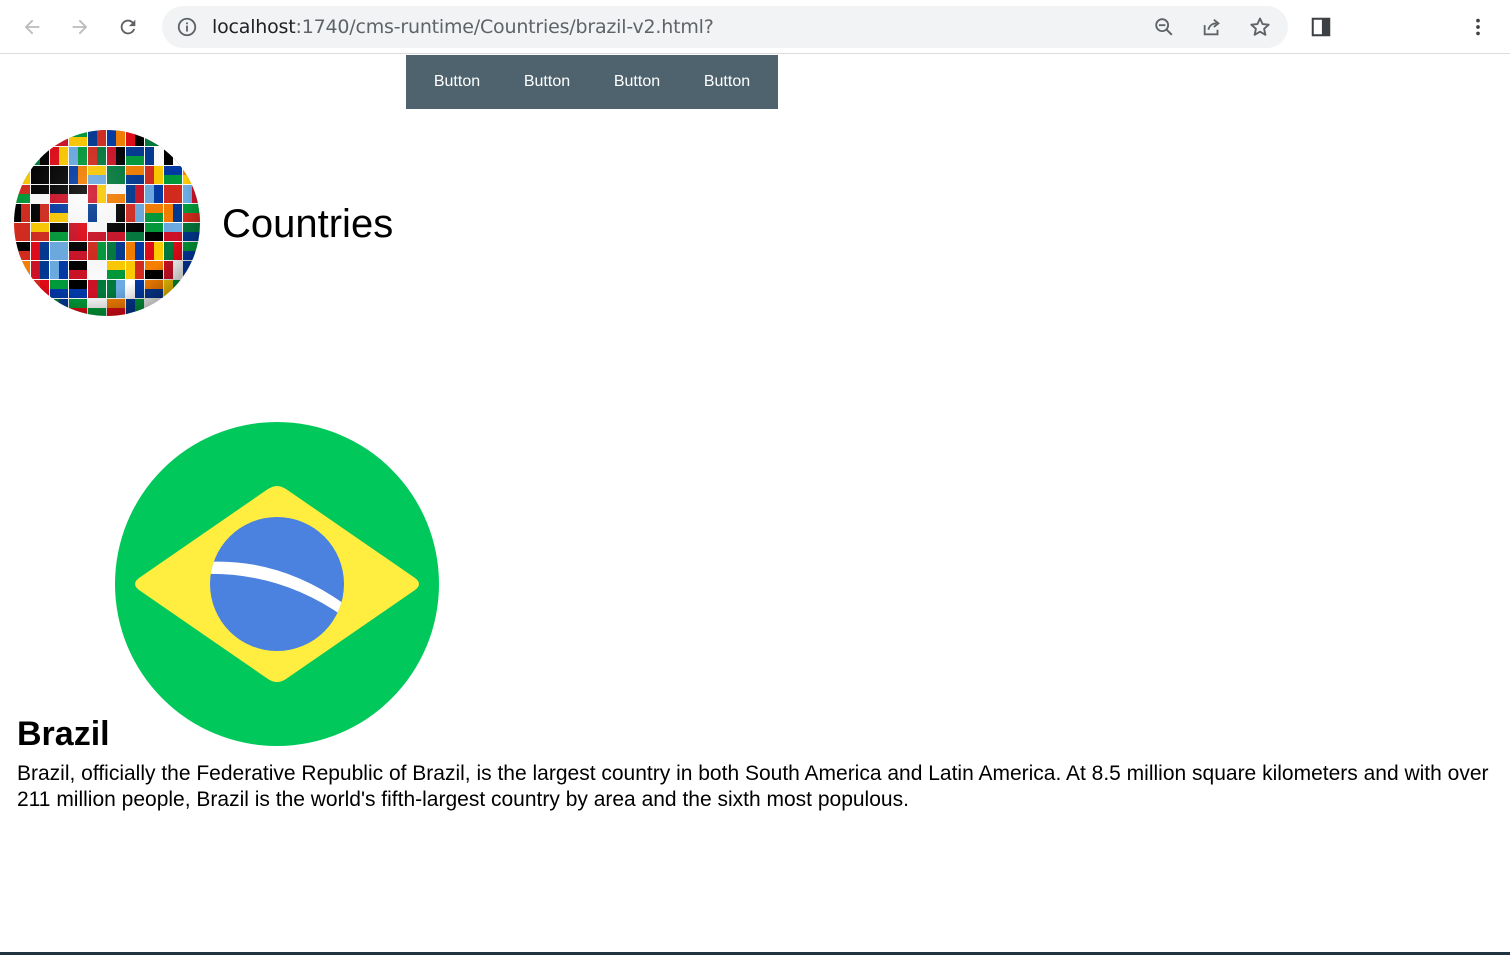  I want to click on kebab-menu-icon, so click(1478, 27).